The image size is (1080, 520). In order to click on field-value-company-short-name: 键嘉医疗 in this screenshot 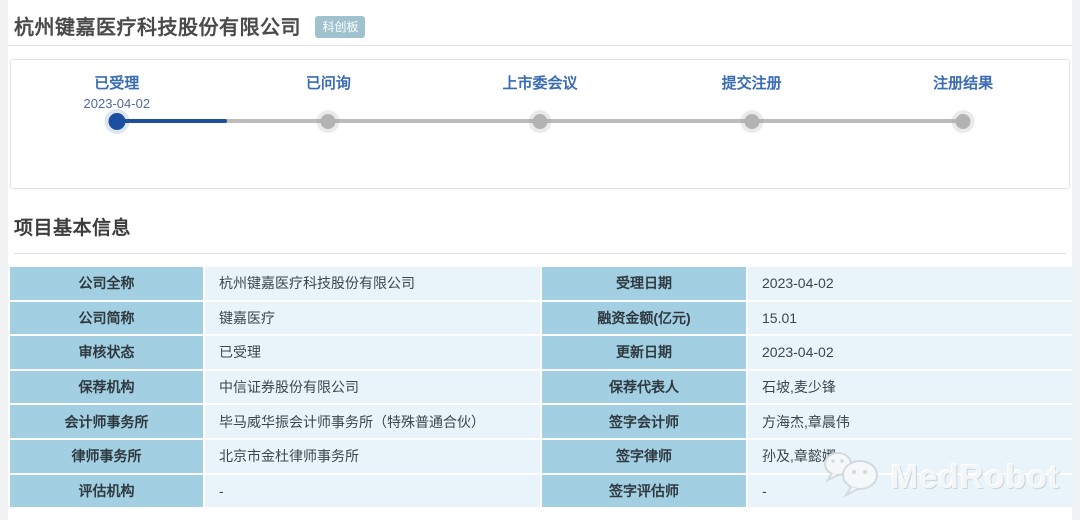, I will do `click(372, 318)`.